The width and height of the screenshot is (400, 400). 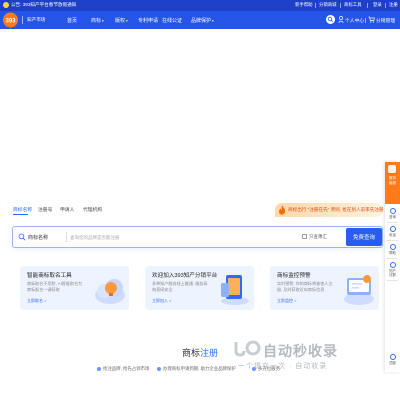 I want to click on nav-trademark: 商标▾, so click(x=97, y=20).